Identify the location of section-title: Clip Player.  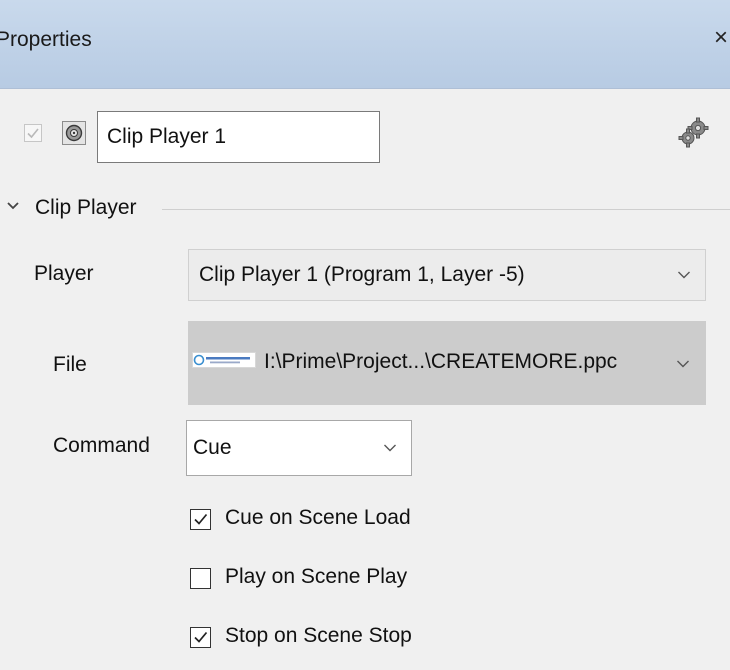
(86, 207).